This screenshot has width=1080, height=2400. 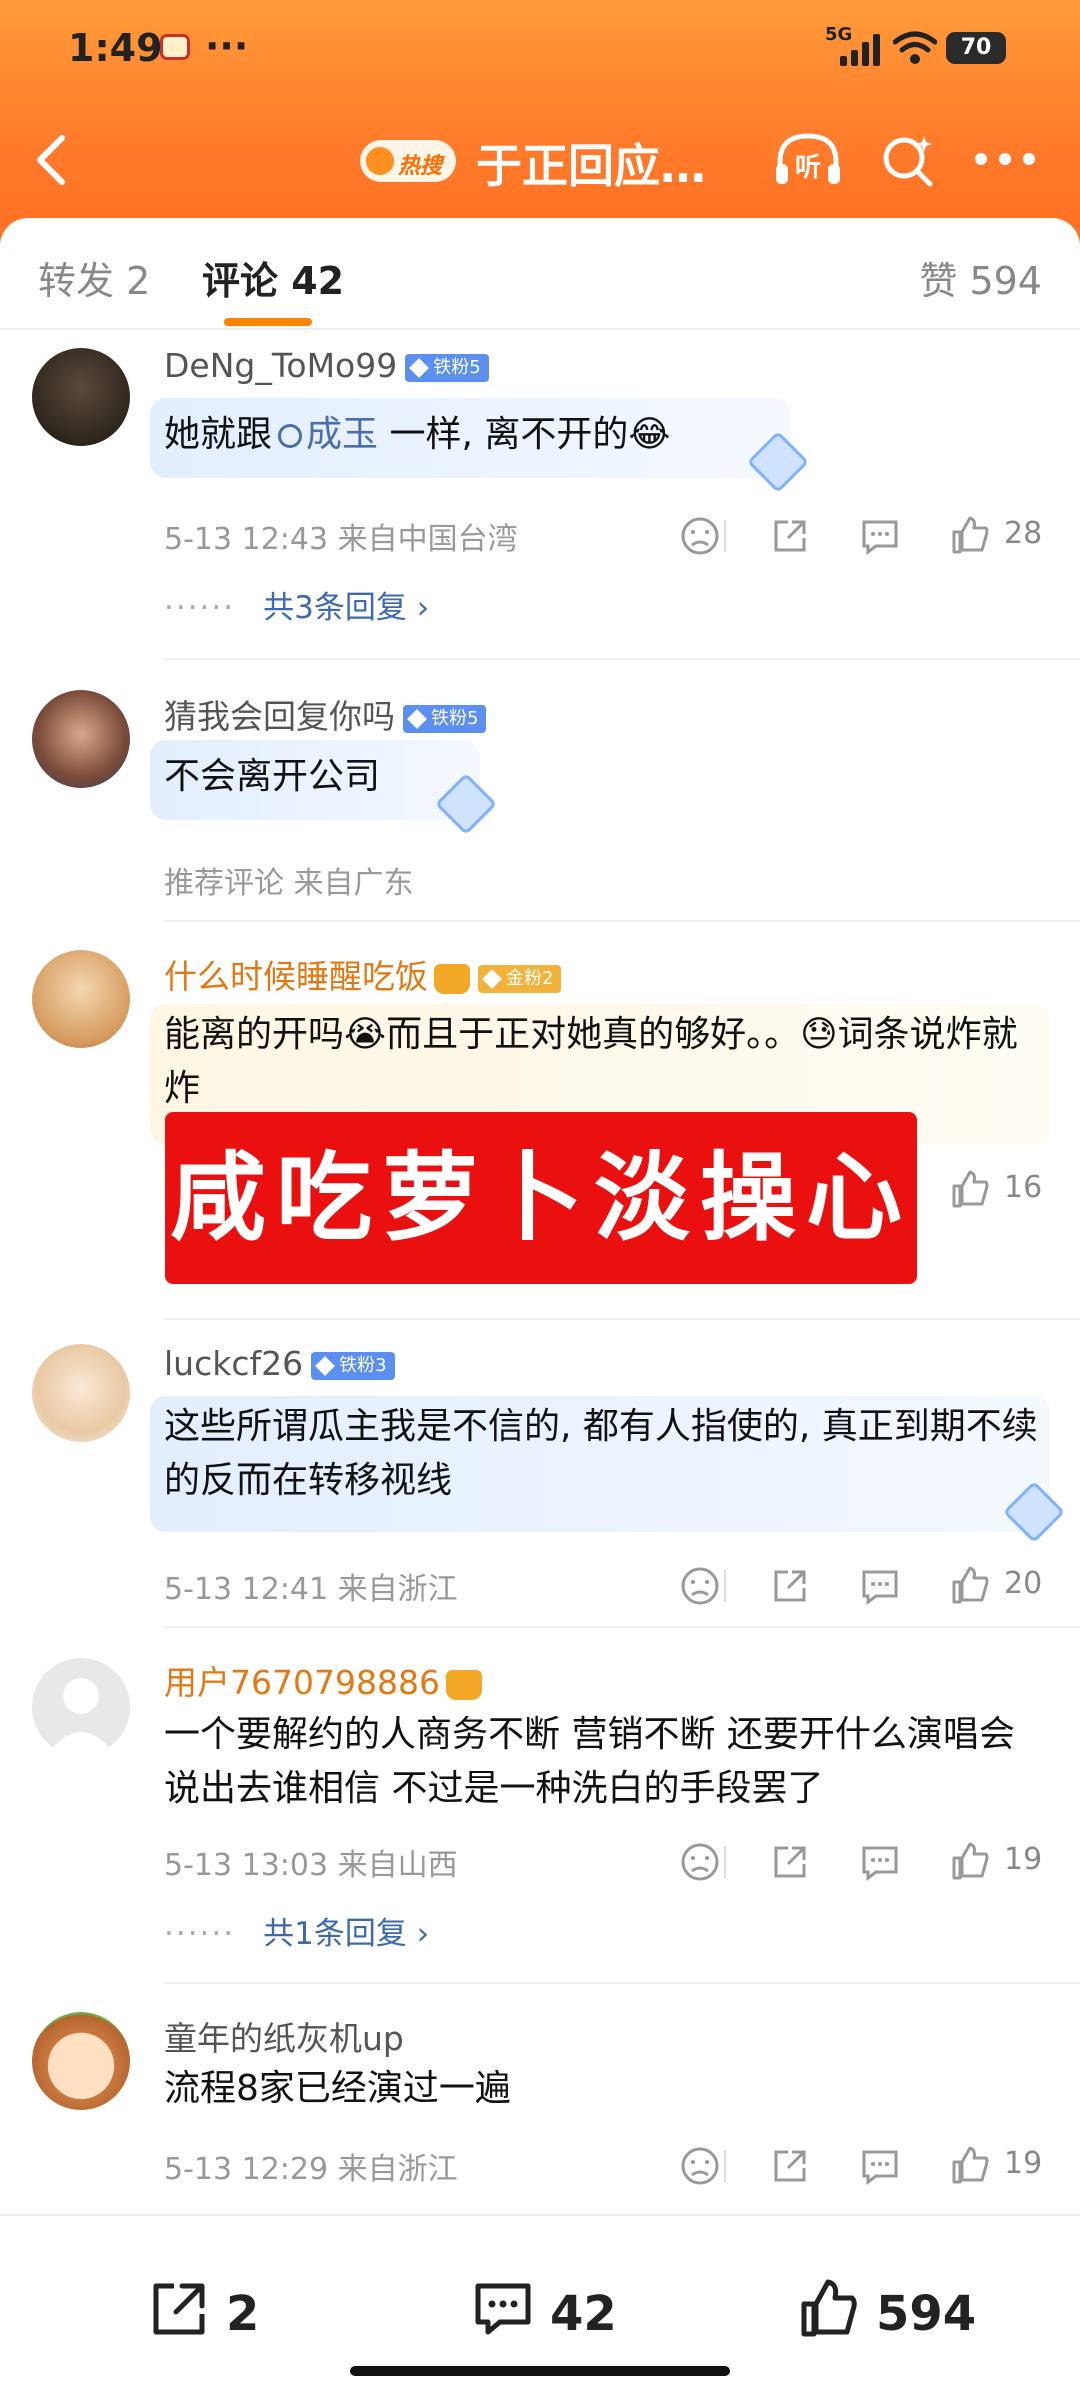 I want to click on comment-meta: 推荐评论 来自广东, so click(x=289, y=883).